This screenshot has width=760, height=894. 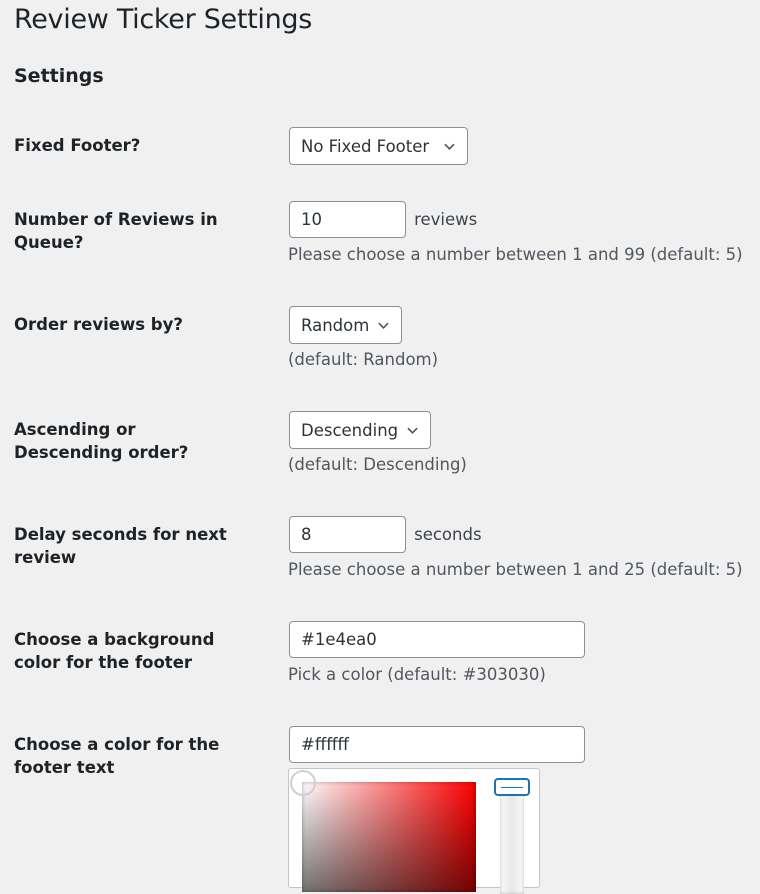 I want to click on sort-direction-description: (default: Descending), so click(x=377, y=464).